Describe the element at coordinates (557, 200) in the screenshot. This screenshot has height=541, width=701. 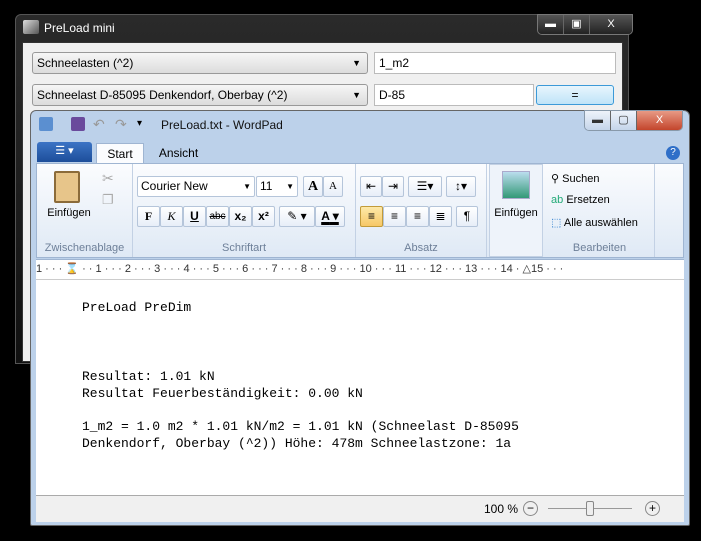
I see `replace-icon: ab` at that location.